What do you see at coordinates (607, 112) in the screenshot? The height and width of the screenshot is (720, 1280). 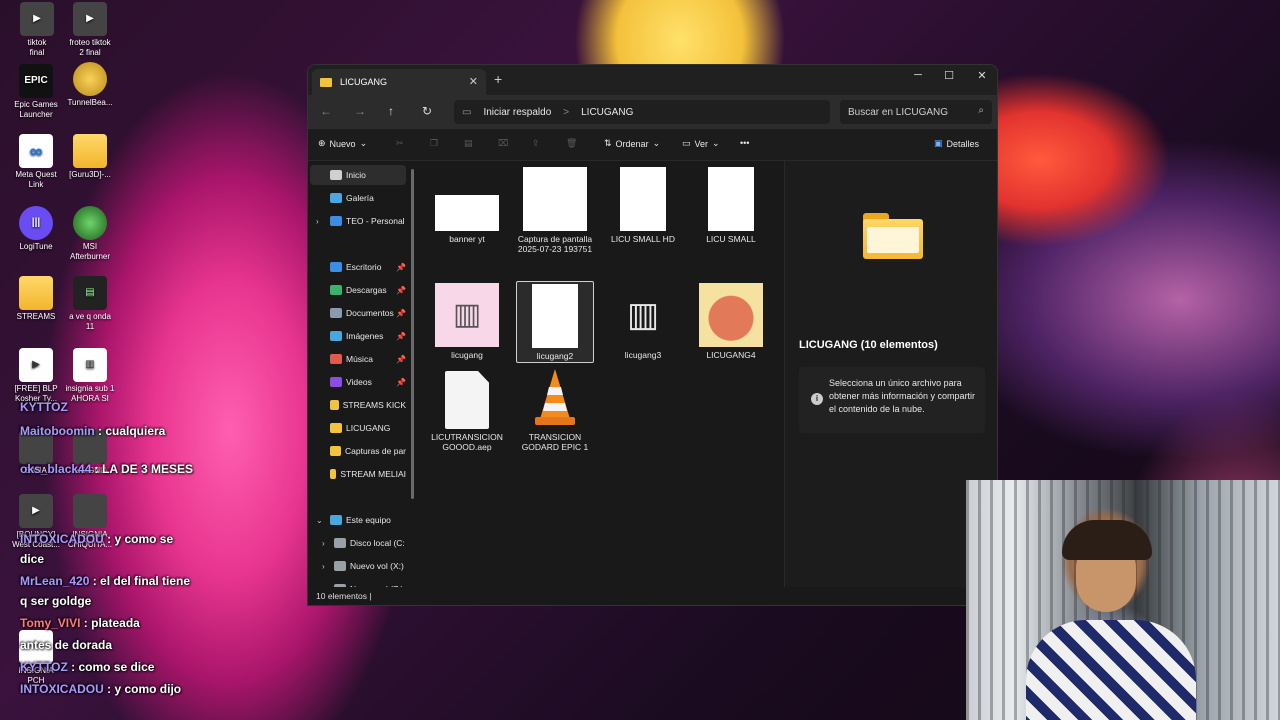 I see `breadcrumb-current: LICUGANG` at bounding box center [607, 112].